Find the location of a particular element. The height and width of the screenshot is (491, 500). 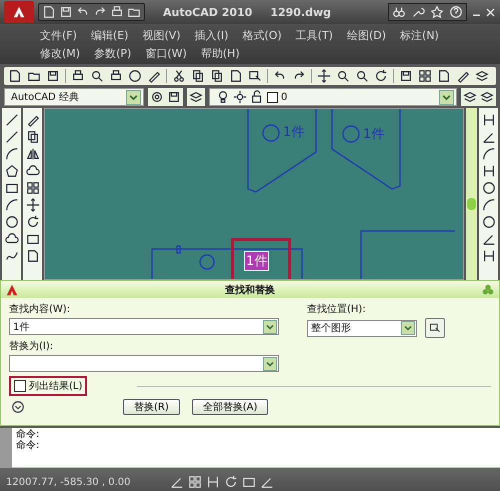

select-objects-button is located at coordinates (435, 328).